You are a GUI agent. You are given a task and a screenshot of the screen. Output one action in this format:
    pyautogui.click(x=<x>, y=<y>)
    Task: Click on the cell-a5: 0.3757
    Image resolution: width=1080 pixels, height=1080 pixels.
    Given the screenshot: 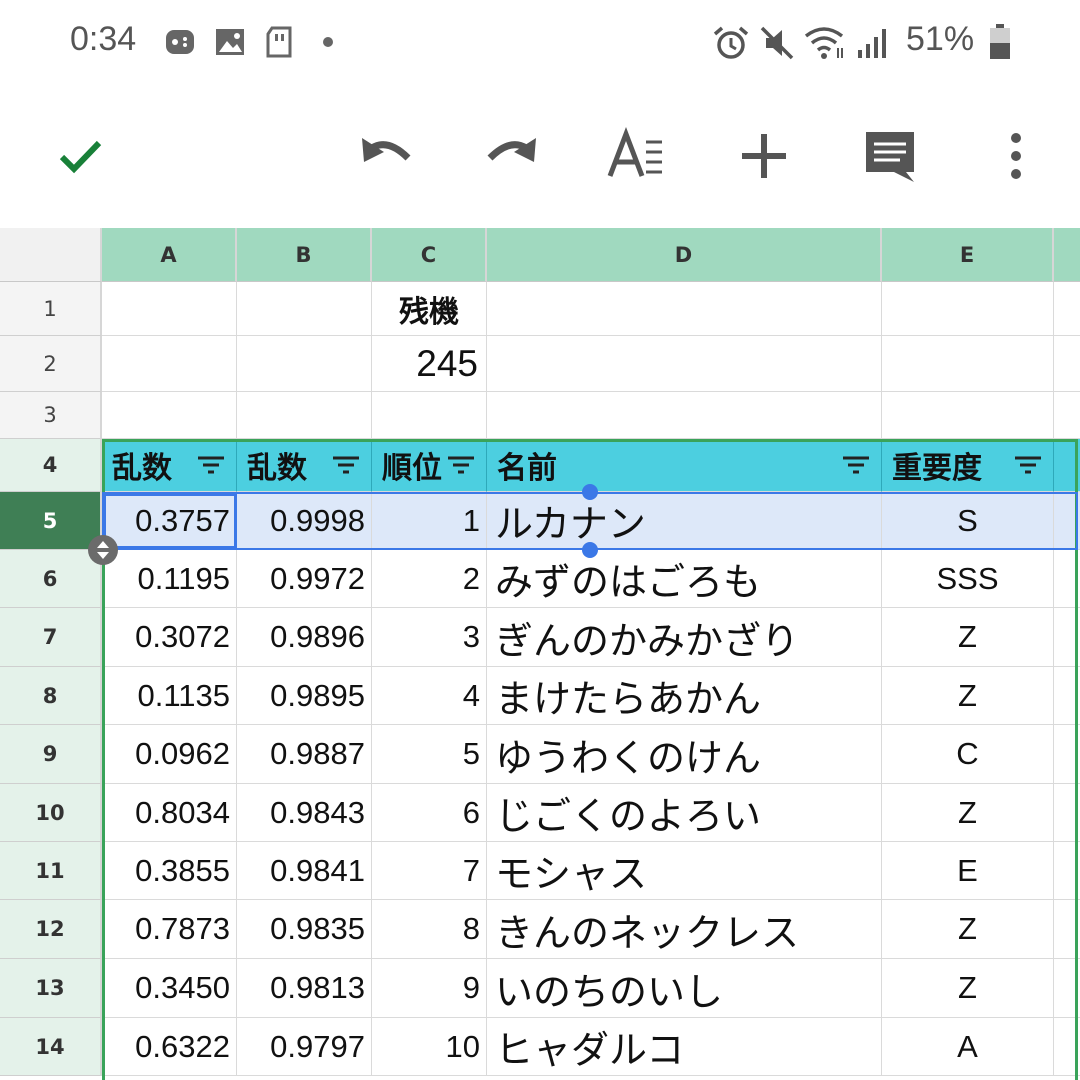 What is the action you would take?
    pyautogui.click(x=169, y=521)
    